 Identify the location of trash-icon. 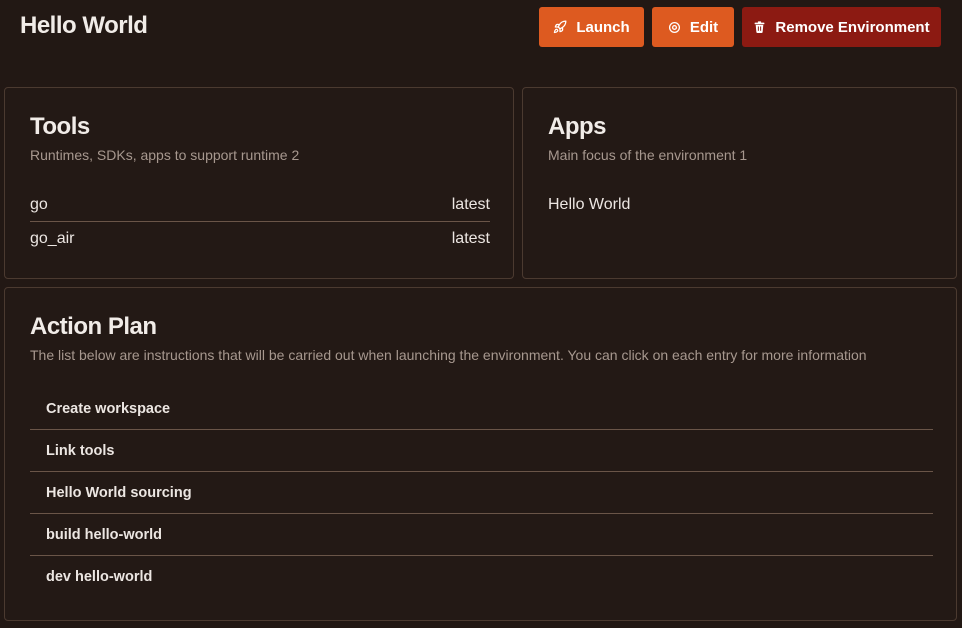
(759, 27).